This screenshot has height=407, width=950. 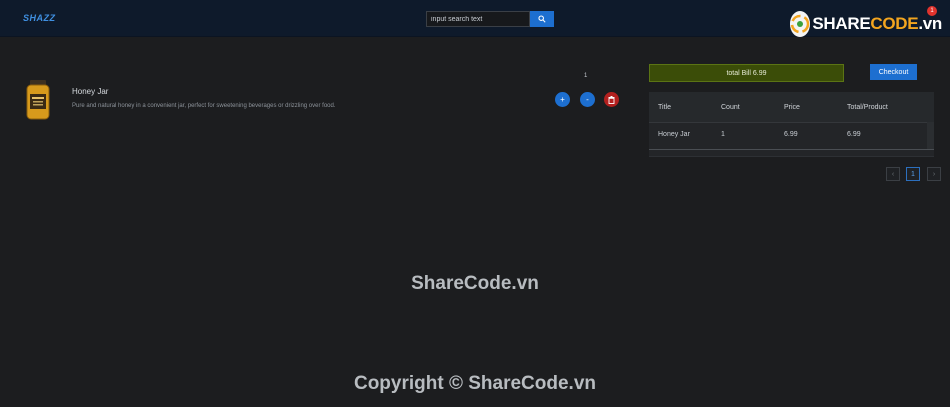 I want to click on product-quantity: 1, so click(x=586, y=76).